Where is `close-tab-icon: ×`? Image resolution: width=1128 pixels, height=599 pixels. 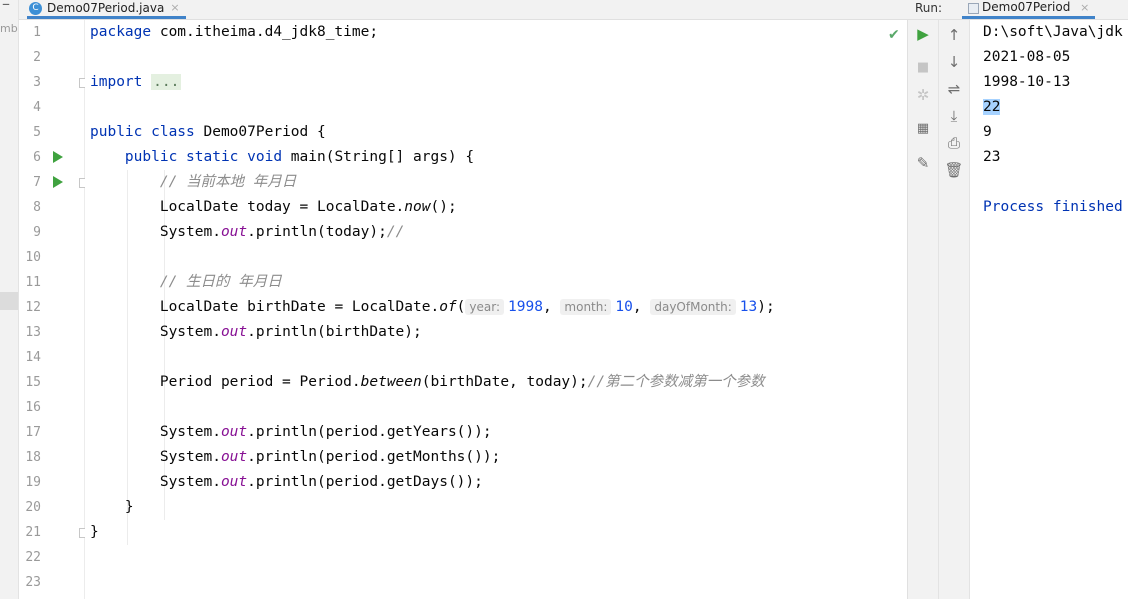 close-tab-icon: × is located at coordinates (174, 8).